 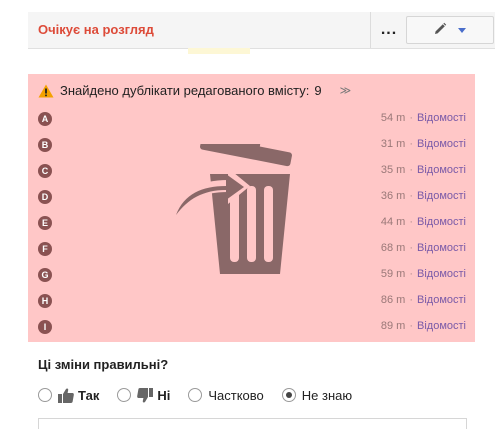 I want to click on option-unknown: Не знаю, so click(x=317, y=395).